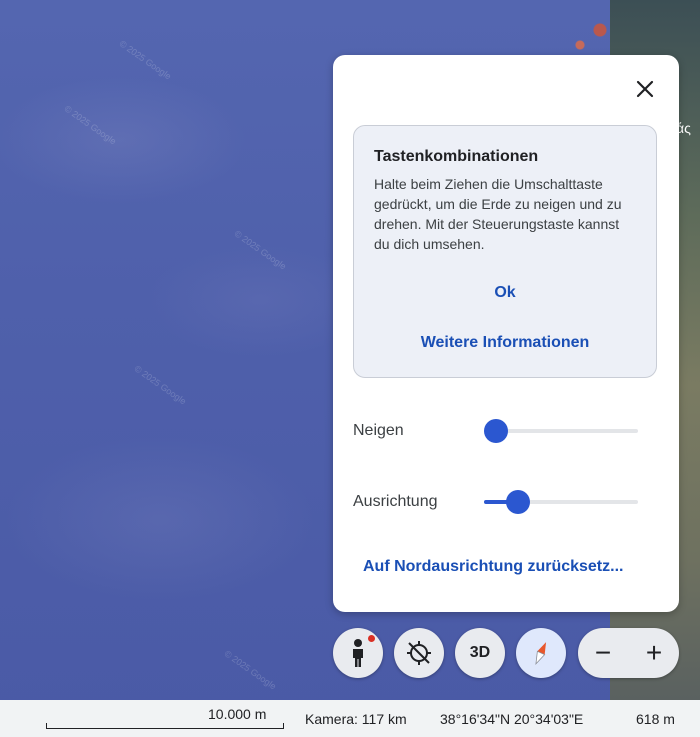 This screenshot has height=737, width=700. Describe the element at coordinates (356, 719) in the screenshot. I see `camera-altitude: Kamera: 117 km` at that location.